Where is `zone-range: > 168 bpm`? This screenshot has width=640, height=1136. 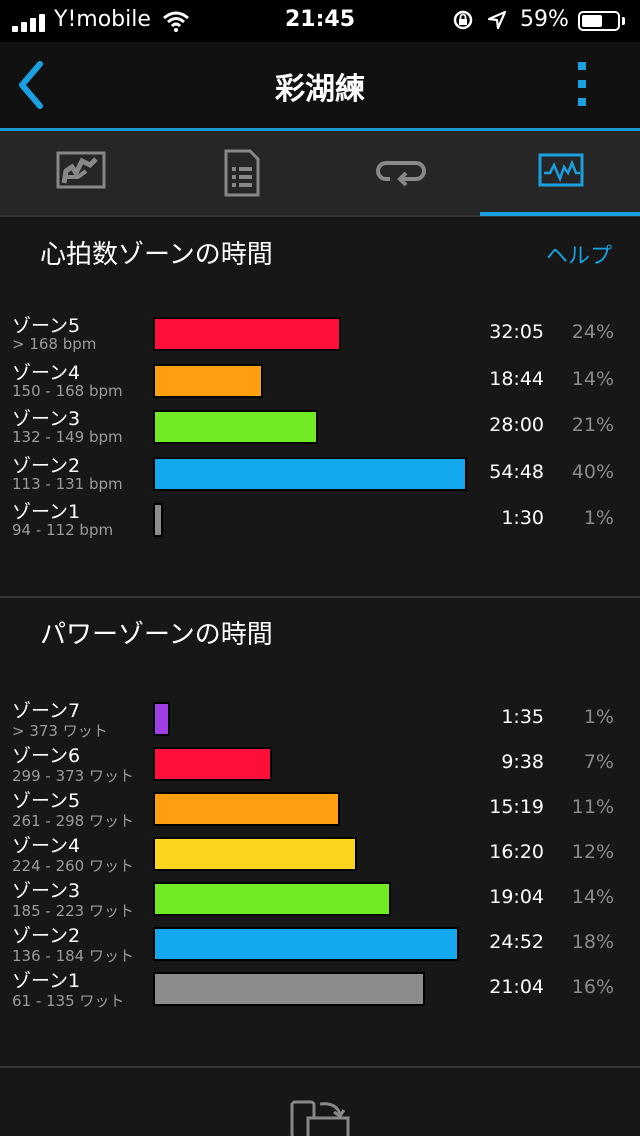
zone-range: > 168 bpm is located at coordinates (54, 344).